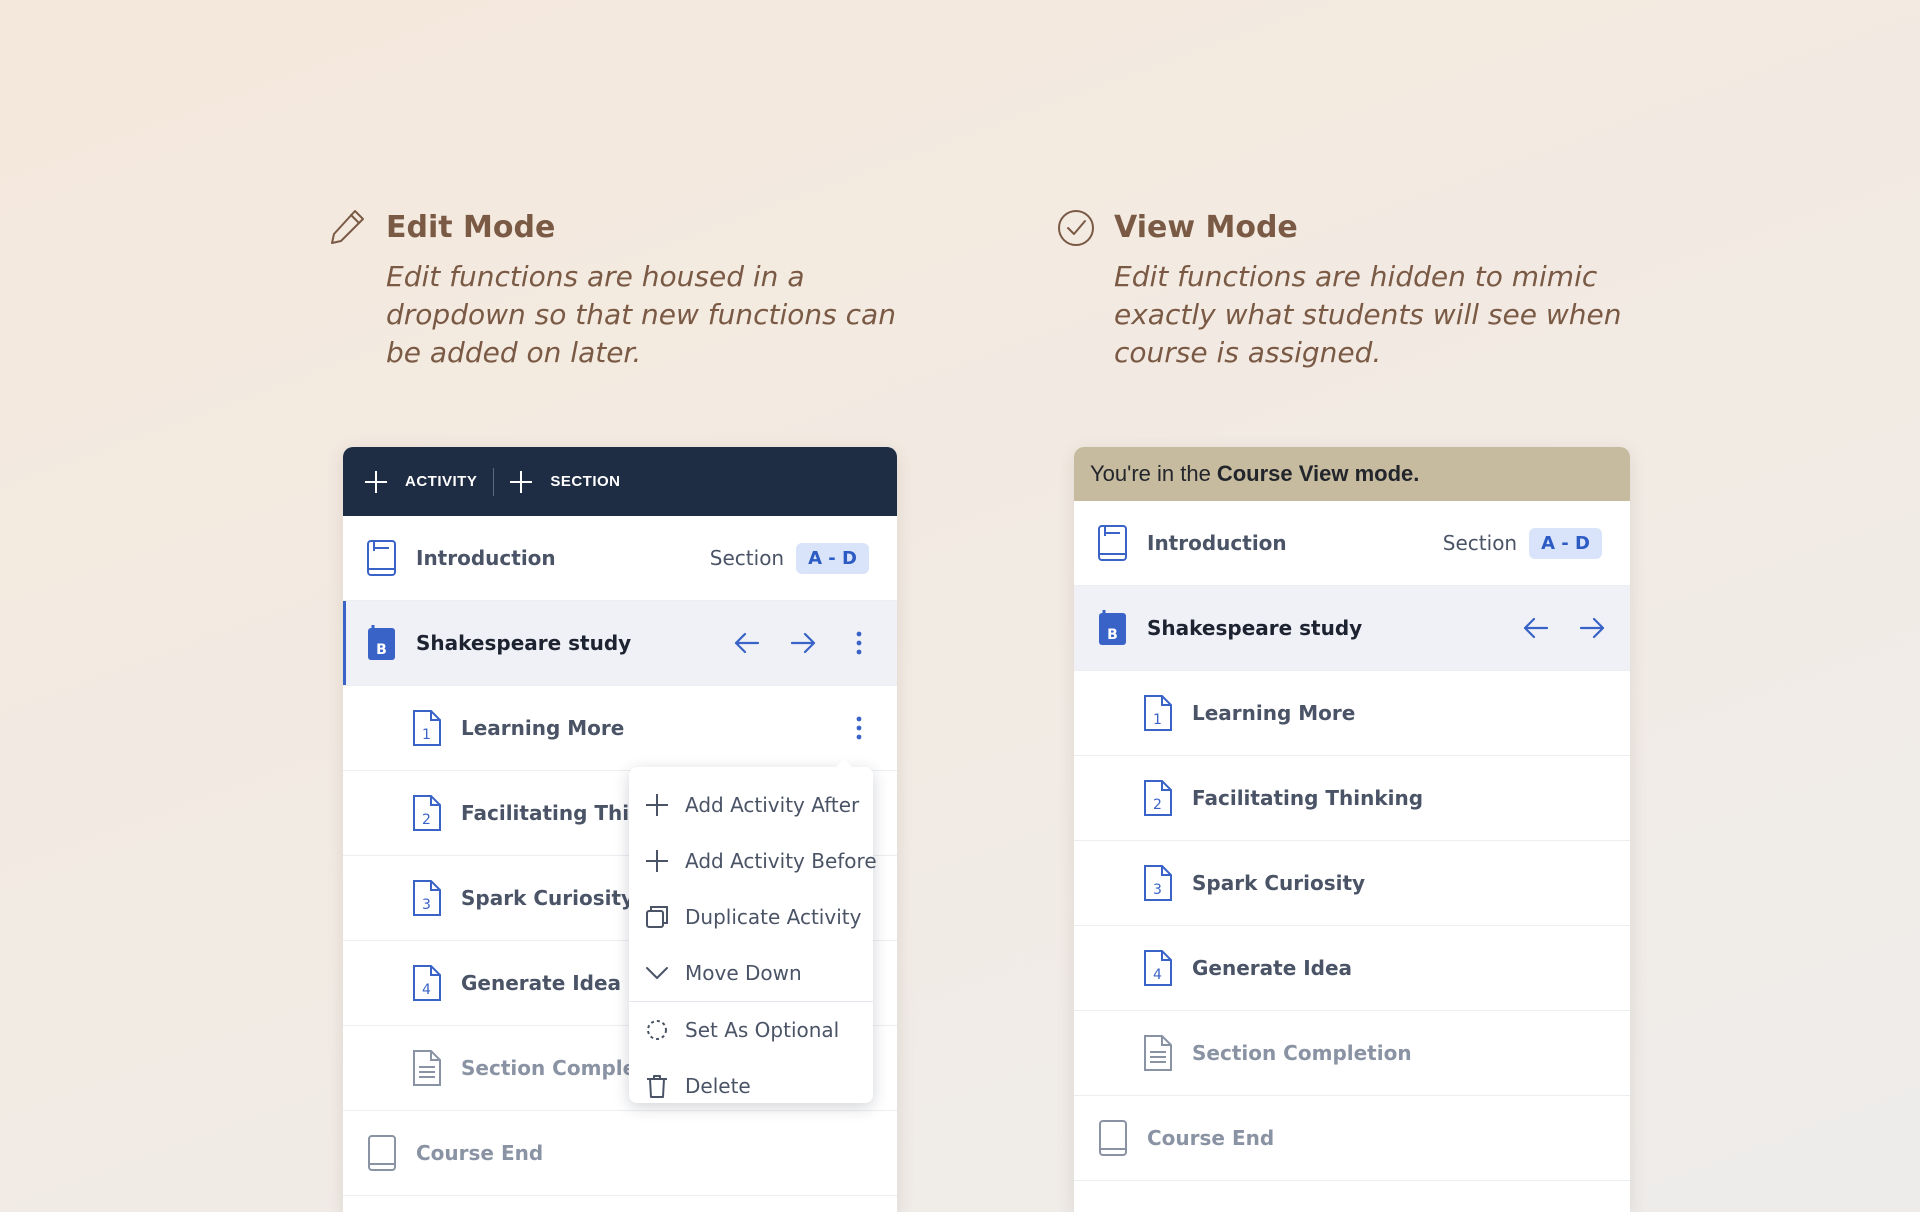 This screenshot has height=1212, width=1920. What do you see at coordinates (1318, 473) in the screenshot?
I see `banner-emphasis: Course View mode.` at bounding box center [1318, 473].